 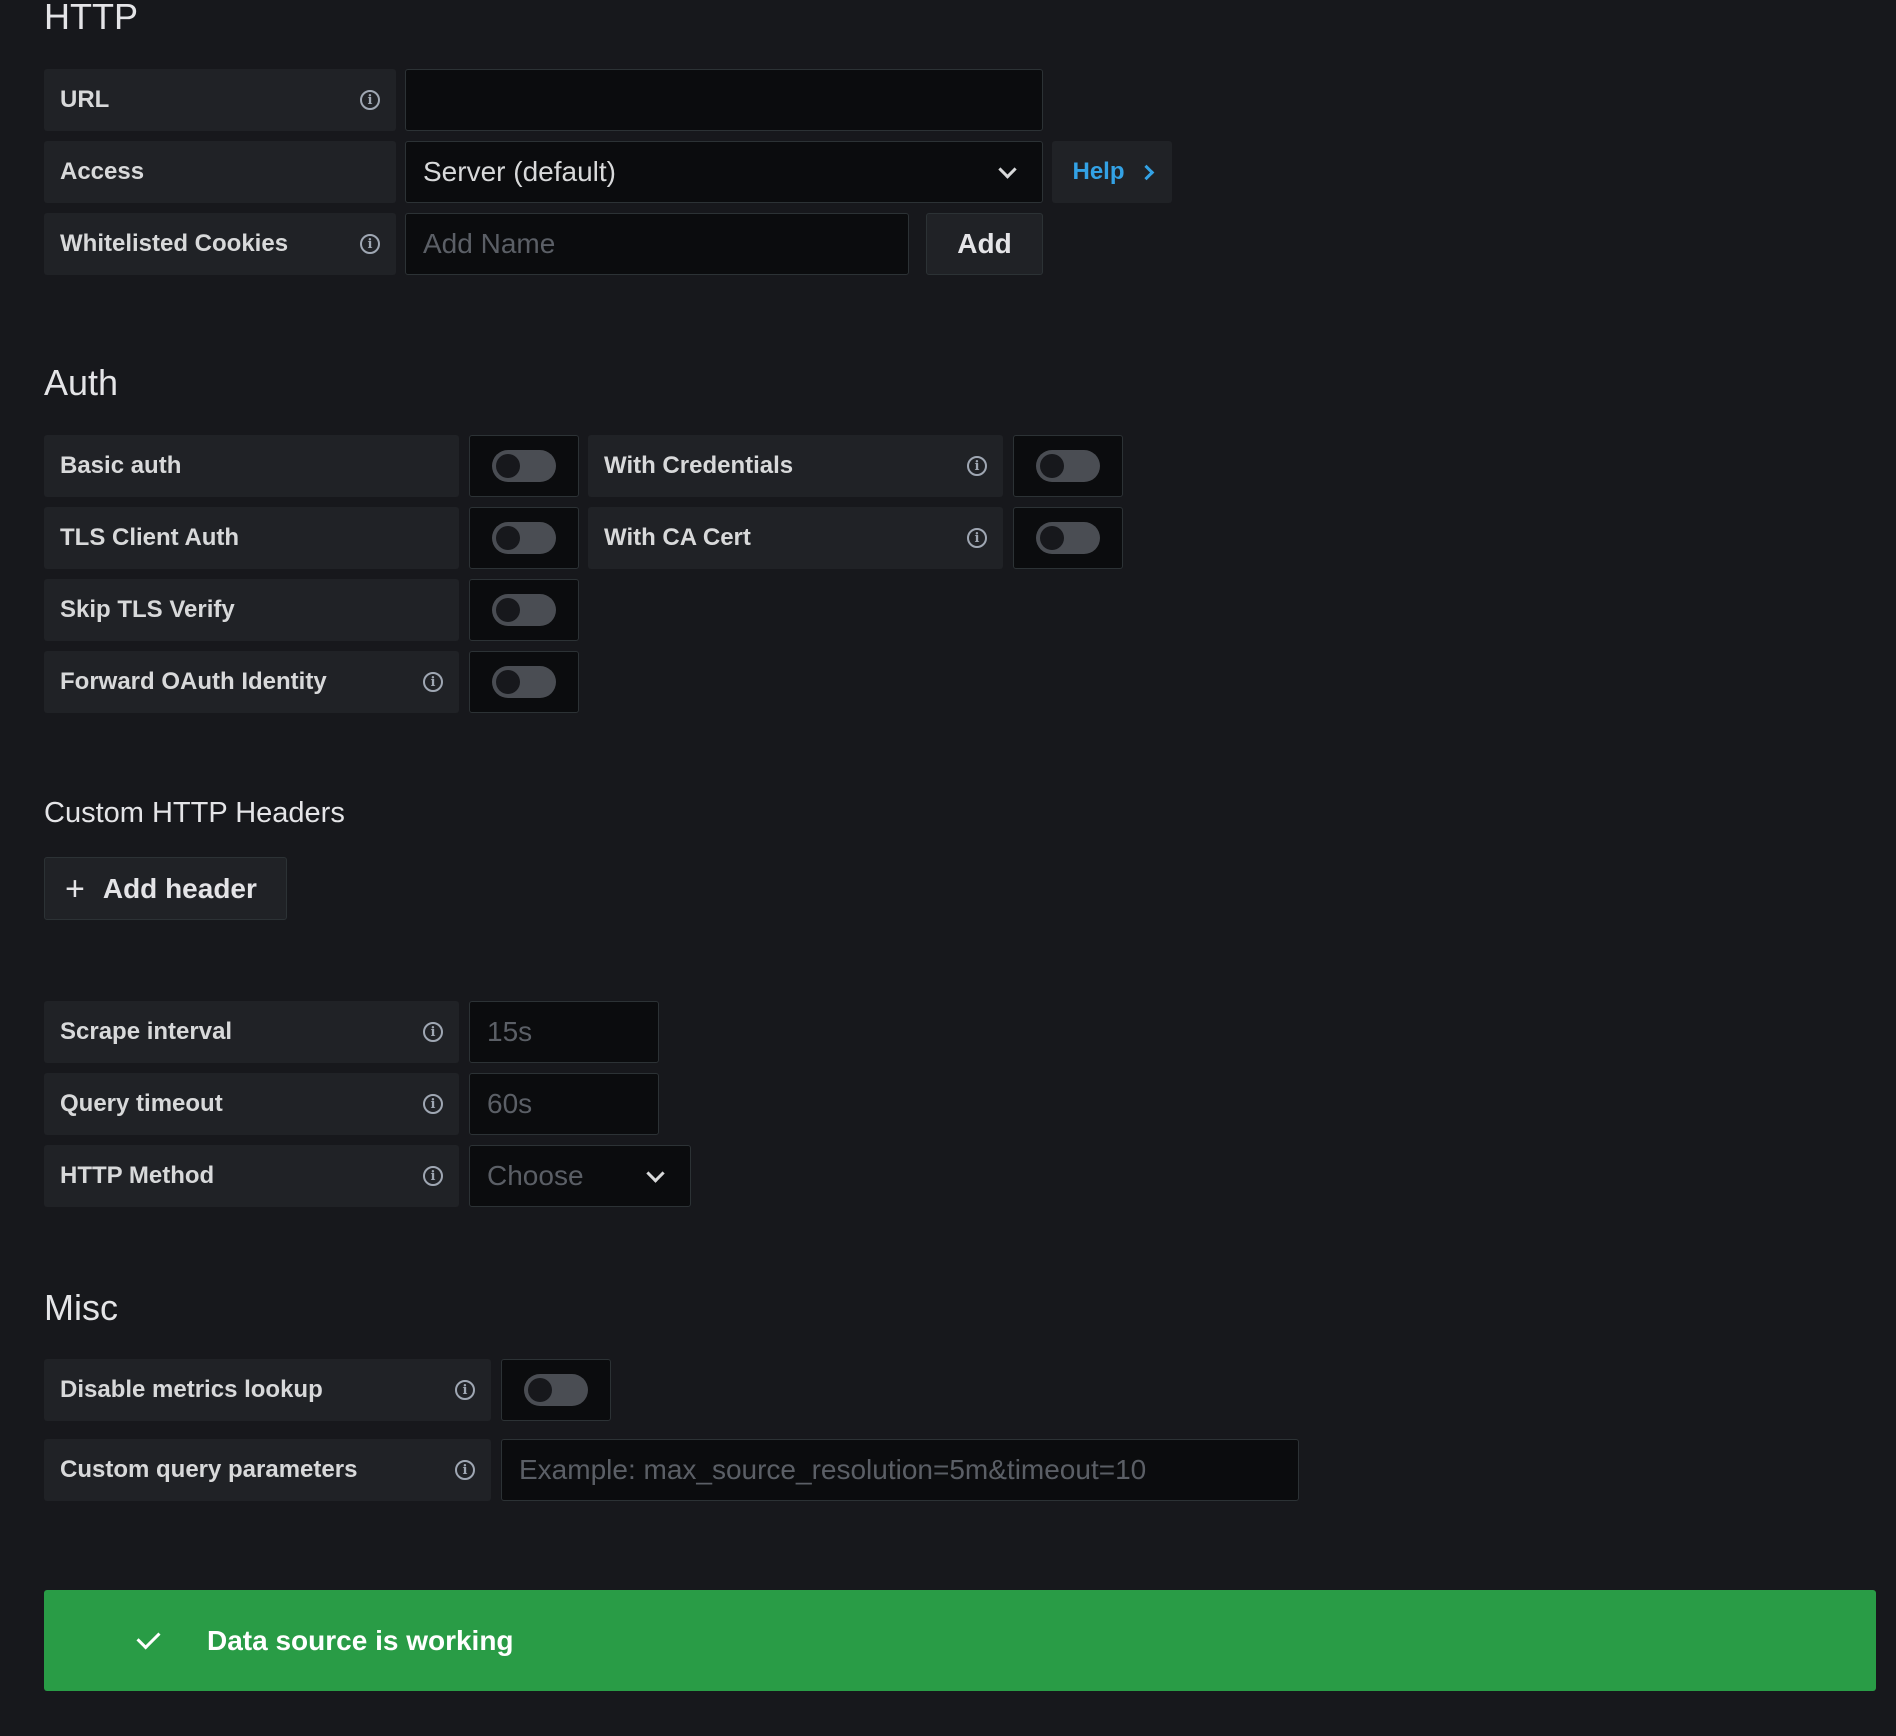 What do you see at coordinates (102, 171) in the screenshot?
I see `access-label-text: Access` at bounding box center [102, 171].